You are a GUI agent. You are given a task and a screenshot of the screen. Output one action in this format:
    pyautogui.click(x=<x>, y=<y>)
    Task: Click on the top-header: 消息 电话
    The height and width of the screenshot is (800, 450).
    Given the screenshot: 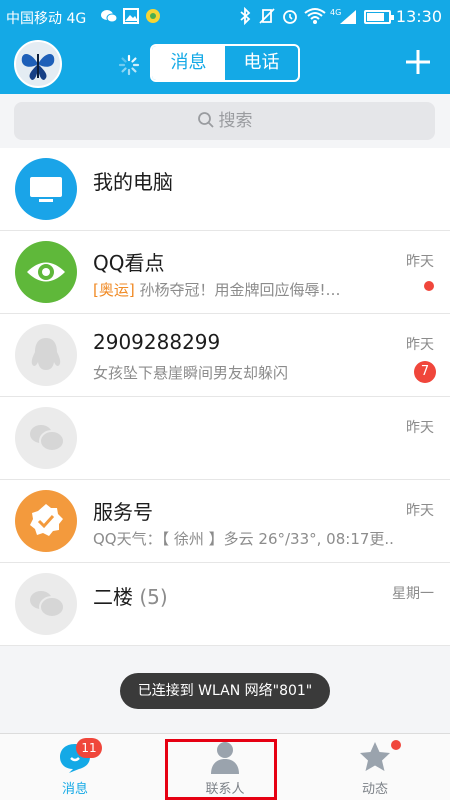 What is the action you would take?
    pyautogui.click(x=225, y=64)
    